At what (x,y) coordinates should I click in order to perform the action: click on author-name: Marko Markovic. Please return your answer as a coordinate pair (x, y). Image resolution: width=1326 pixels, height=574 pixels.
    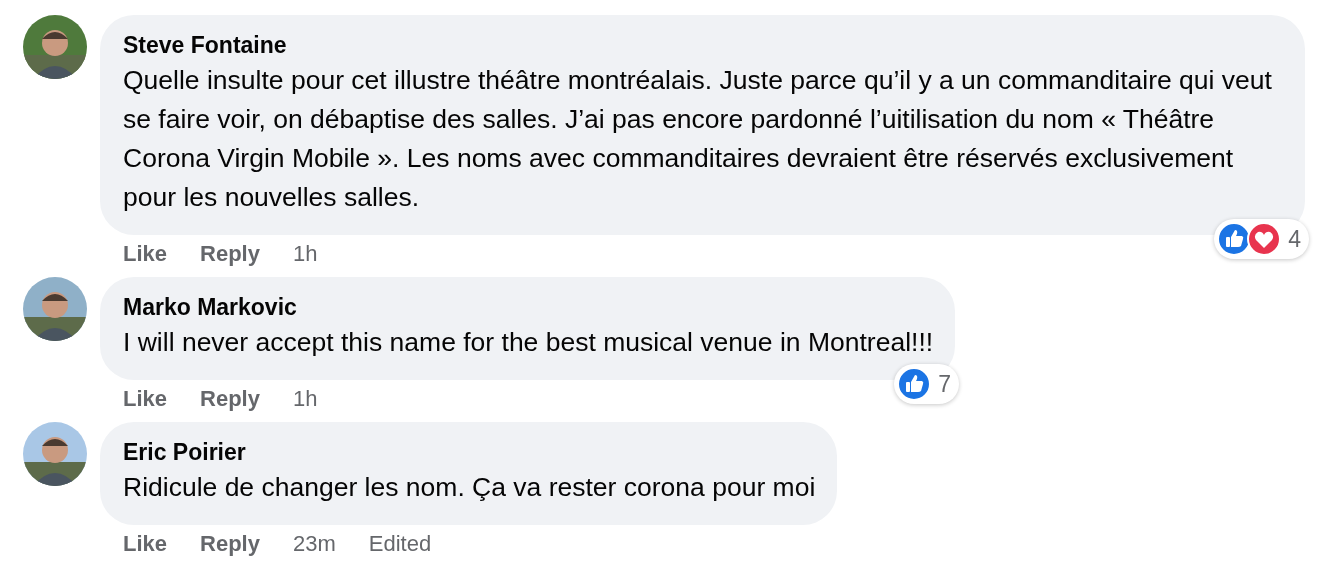
    Looking at the image, I should click on (528, 307).